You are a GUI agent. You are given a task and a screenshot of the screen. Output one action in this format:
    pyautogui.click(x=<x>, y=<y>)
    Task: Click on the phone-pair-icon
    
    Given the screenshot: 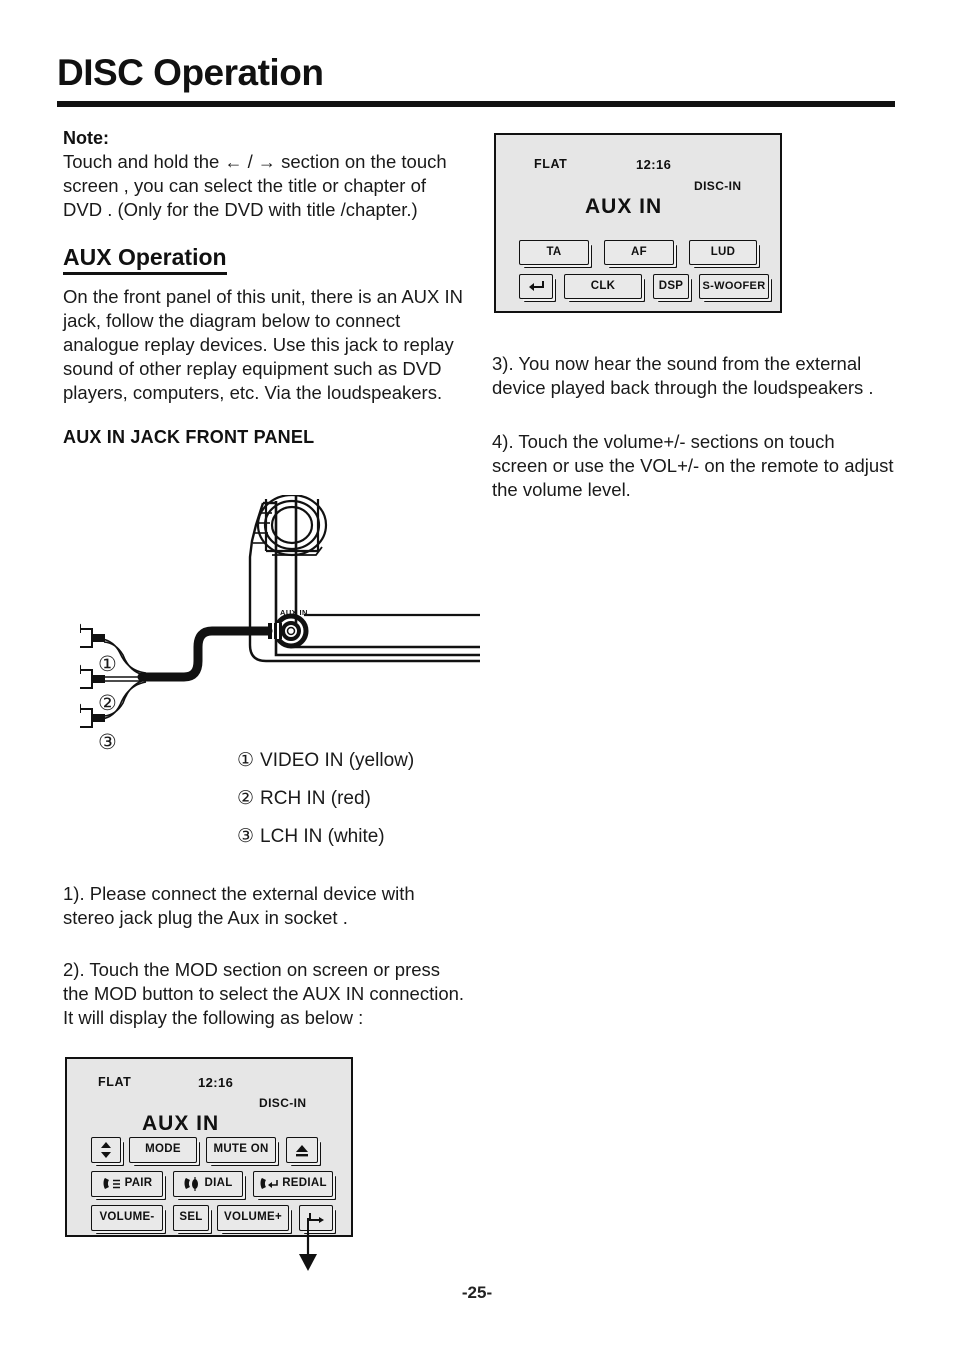 What is the action you would take?
    pyautogui.click(x=112, y=1184)
    